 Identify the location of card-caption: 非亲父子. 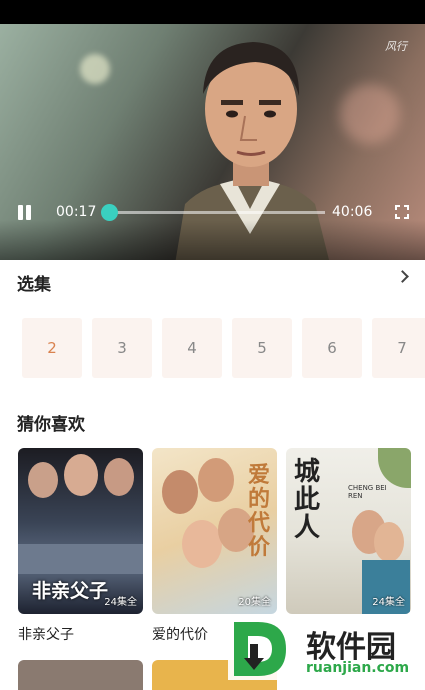
(46, 634).